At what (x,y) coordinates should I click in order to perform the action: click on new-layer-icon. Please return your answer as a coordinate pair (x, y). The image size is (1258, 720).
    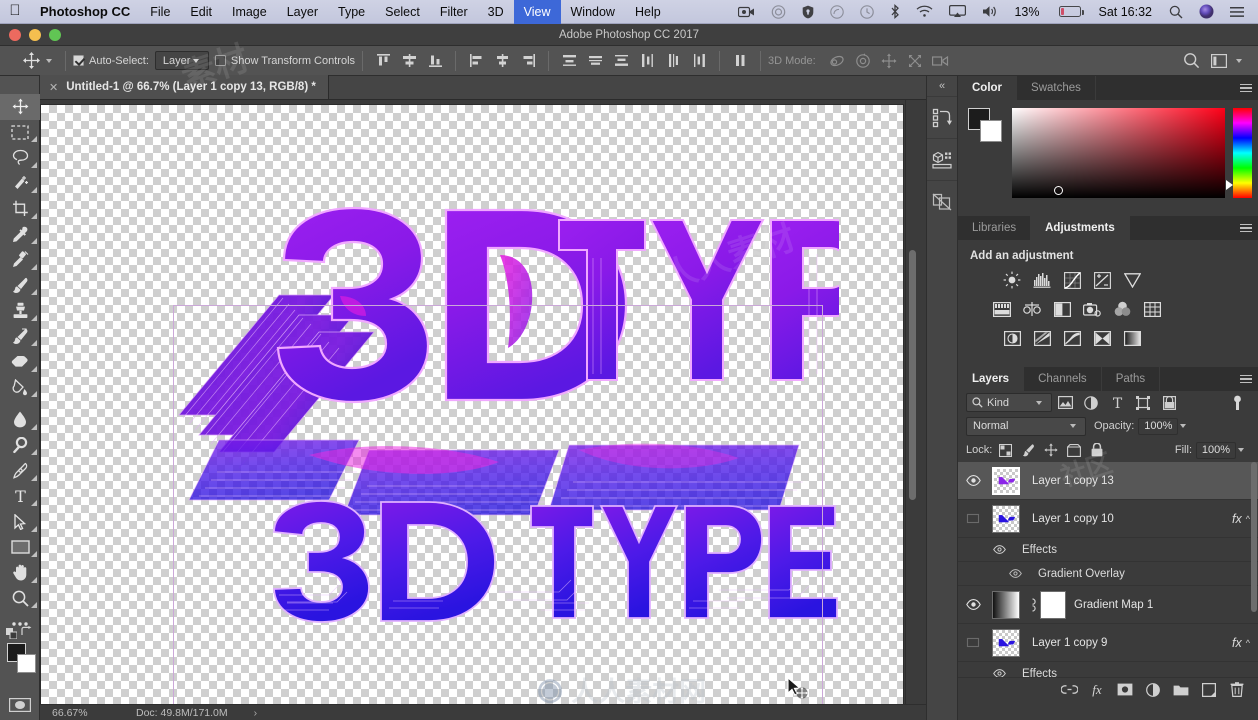
    Looking at the image, I should click on (1209, 690).